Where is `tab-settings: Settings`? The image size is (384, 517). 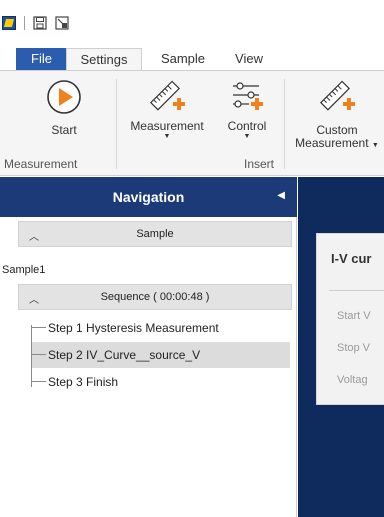
tab-settings: Settings is located at coordinates (104, 60).